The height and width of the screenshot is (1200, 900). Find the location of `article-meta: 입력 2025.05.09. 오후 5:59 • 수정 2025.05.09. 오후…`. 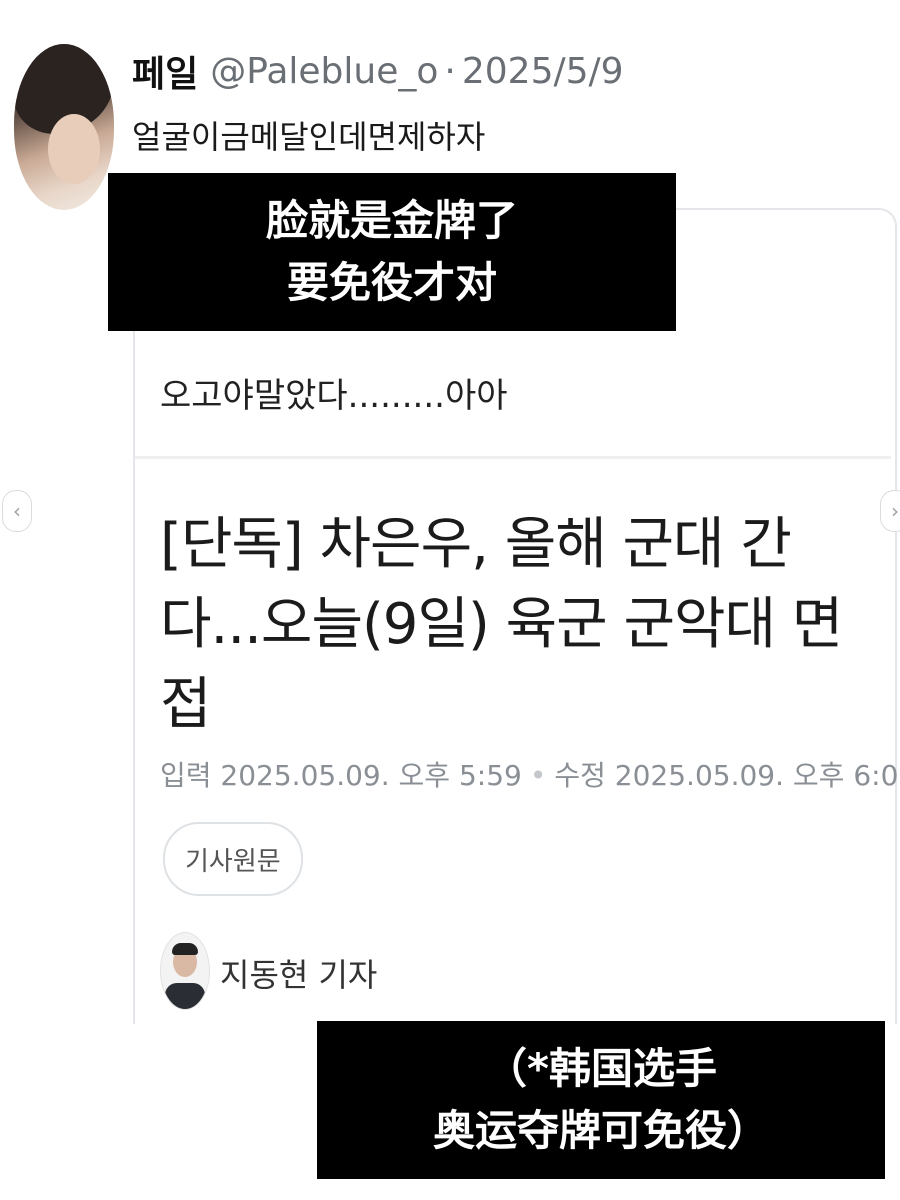

article-meta: 입력 2025.05.09. 오후 5:59 • 수정 2025.05.09. 오후… is located at coordinates (530, 774).